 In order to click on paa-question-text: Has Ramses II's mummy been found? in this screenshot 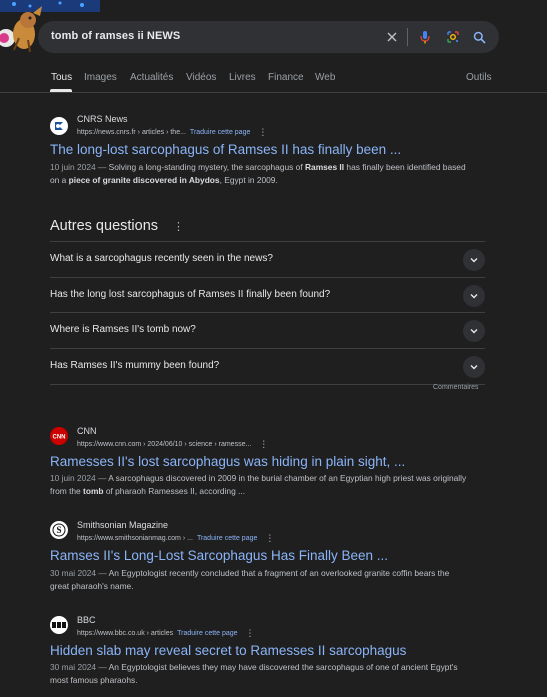, I will do `click(134, 365)`.